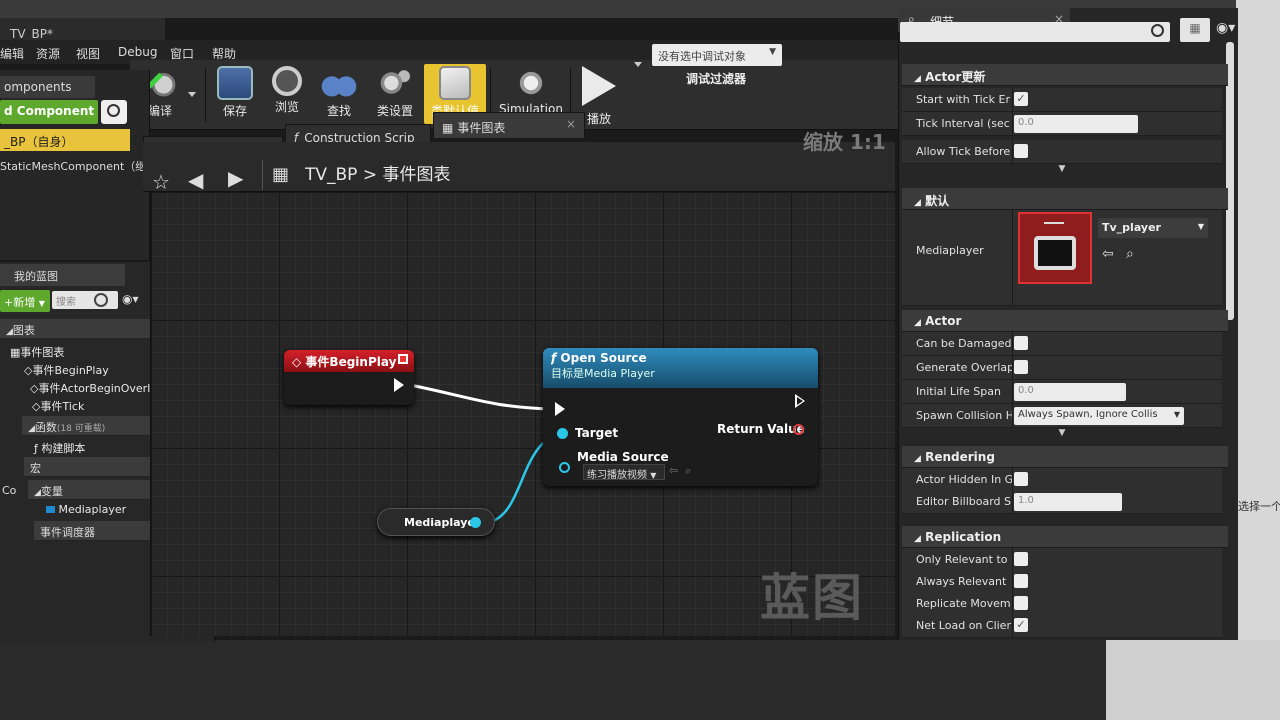 The image size is (1280, 720). I want to click on class-defaults-icon, so click(455, 83).